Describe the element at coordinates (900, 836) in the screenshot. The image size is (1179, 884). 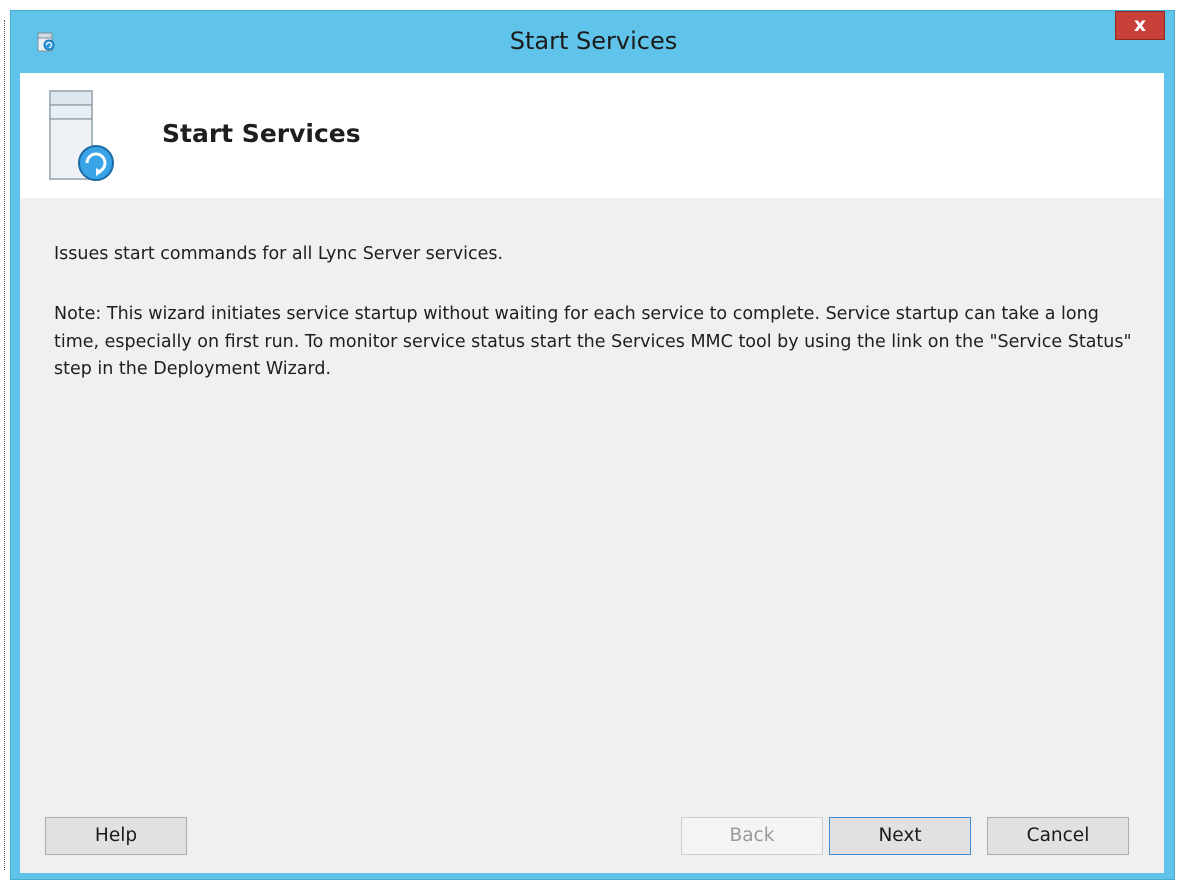
I see `next-button: Next` at that location.